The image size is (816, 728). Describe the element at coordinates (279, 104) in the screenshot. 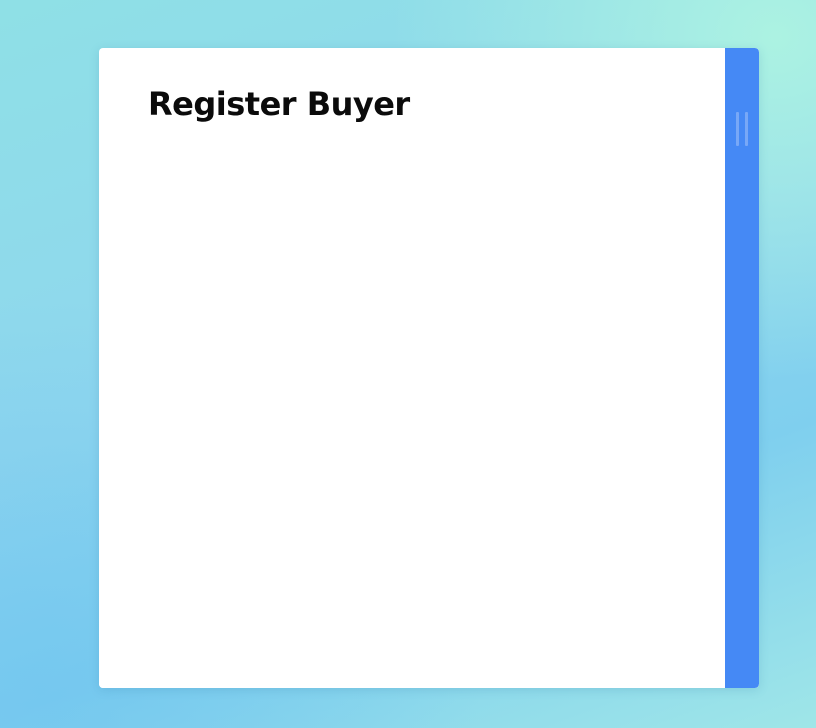

I see `dialog-title: Register Buyer` at that location.